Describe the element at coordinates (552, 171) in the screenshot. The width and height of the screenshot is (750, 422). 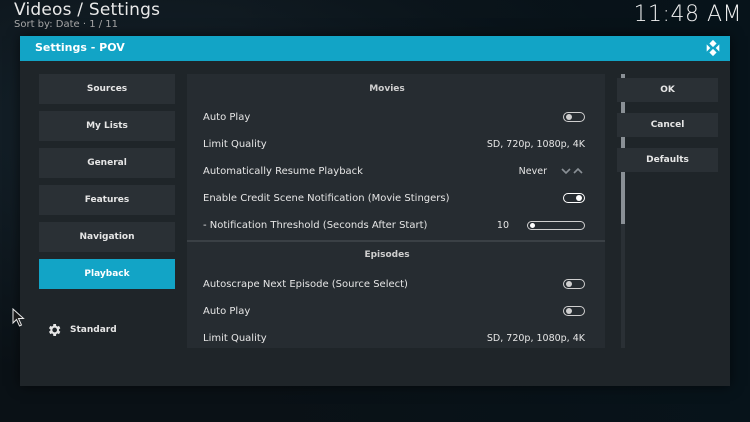
I see `spinner-control: Never` at that location.